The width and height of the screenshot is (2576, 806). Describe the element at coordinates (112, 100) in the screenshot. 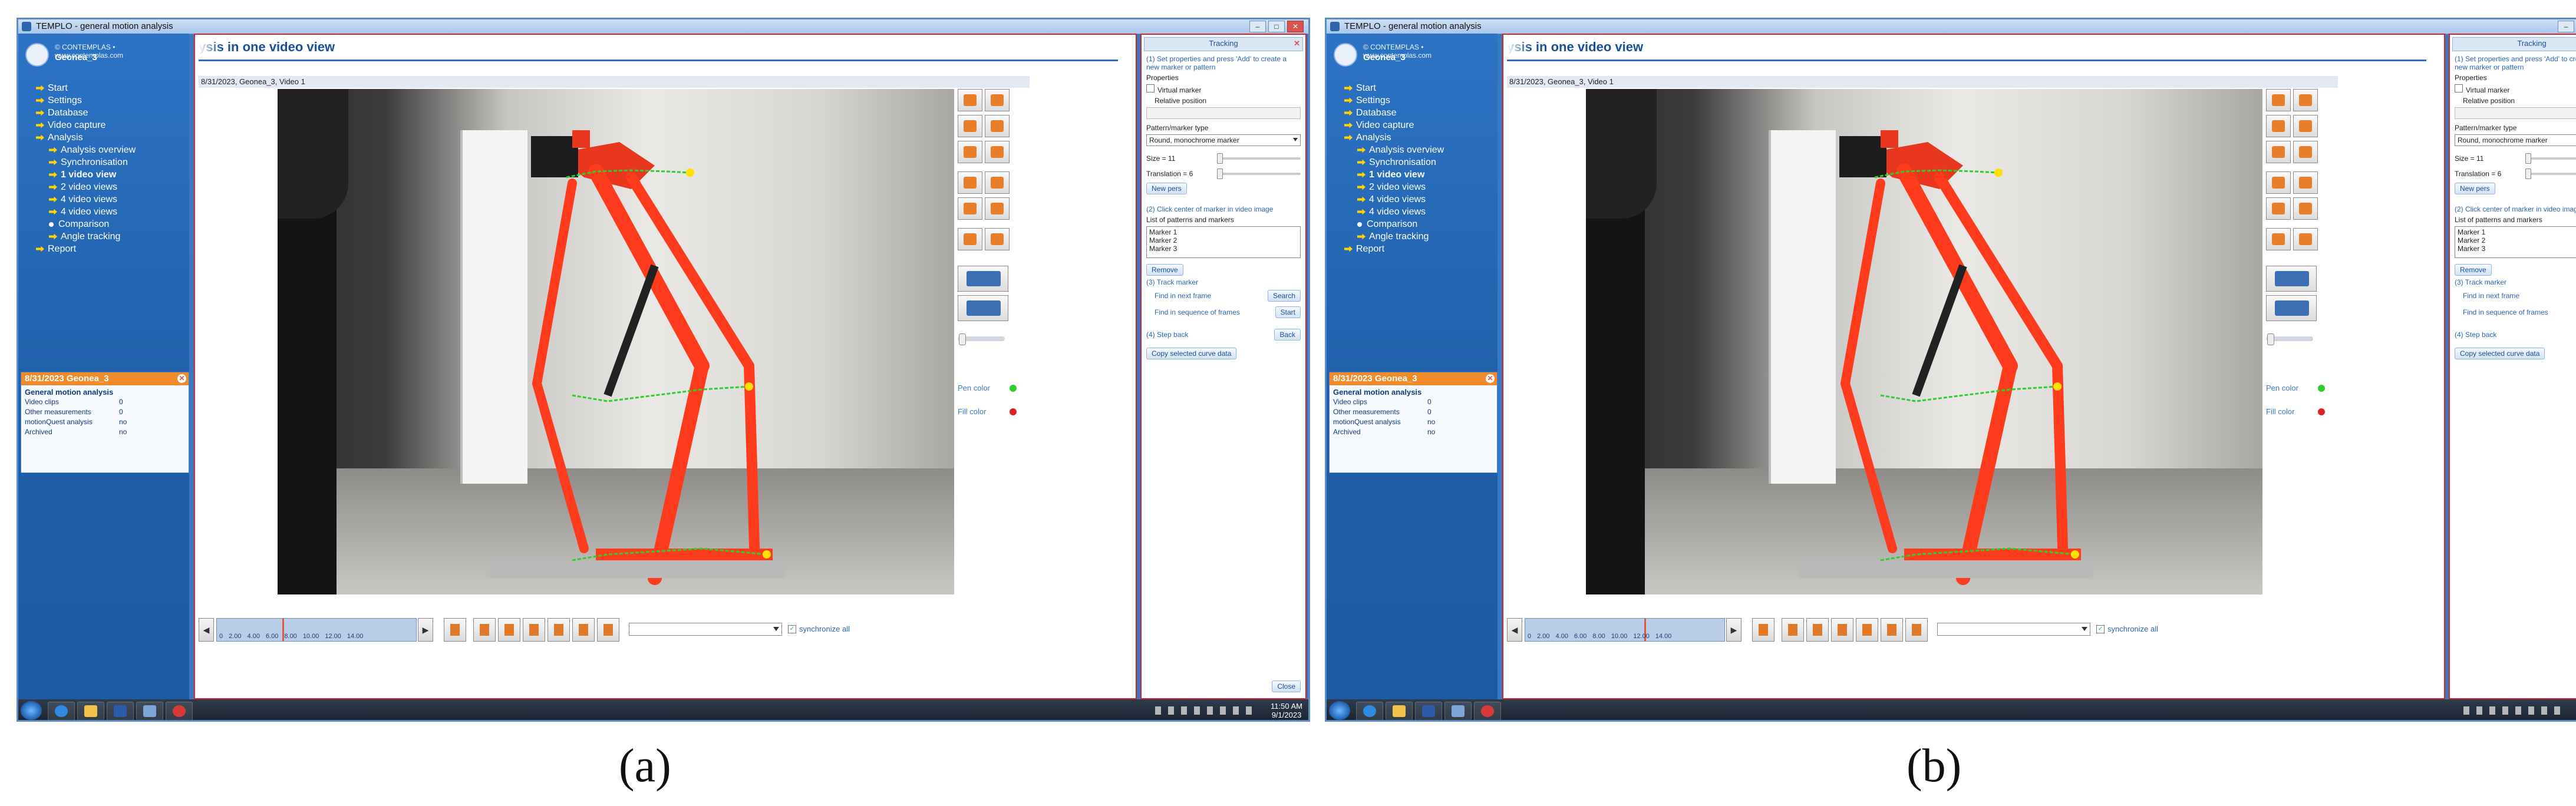

I see `sidebar-item: Settings` at that location.